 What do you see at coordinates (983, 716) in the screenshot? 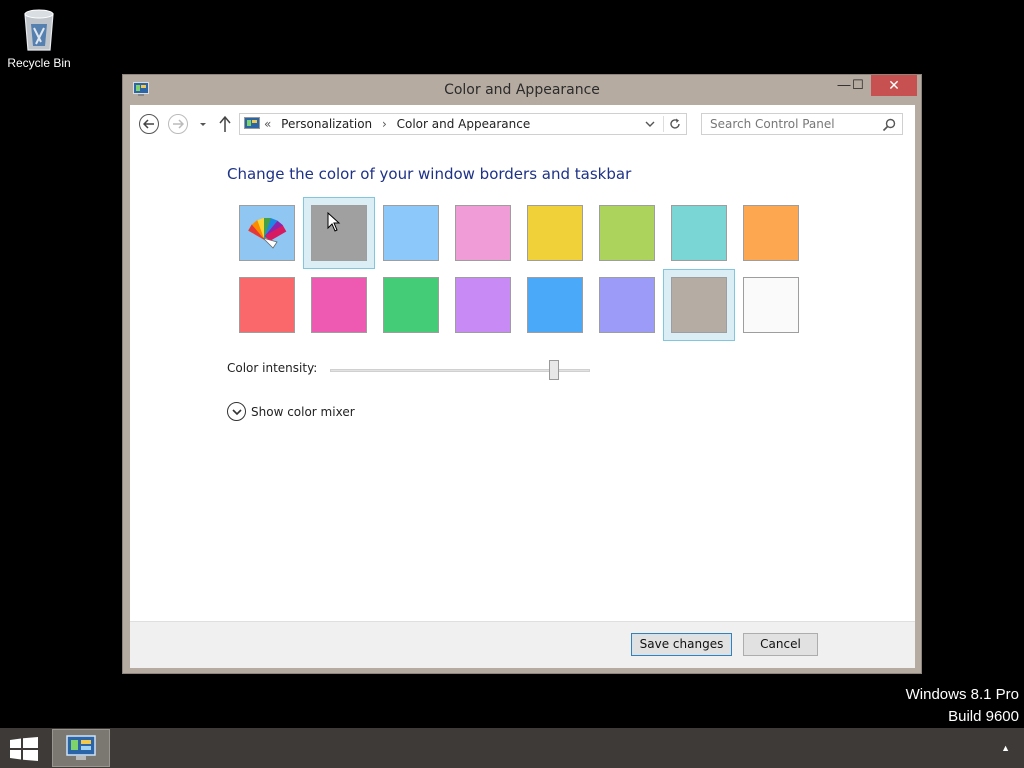
I see `watermark-build: Build 9600` at bounding box center [983, 716].